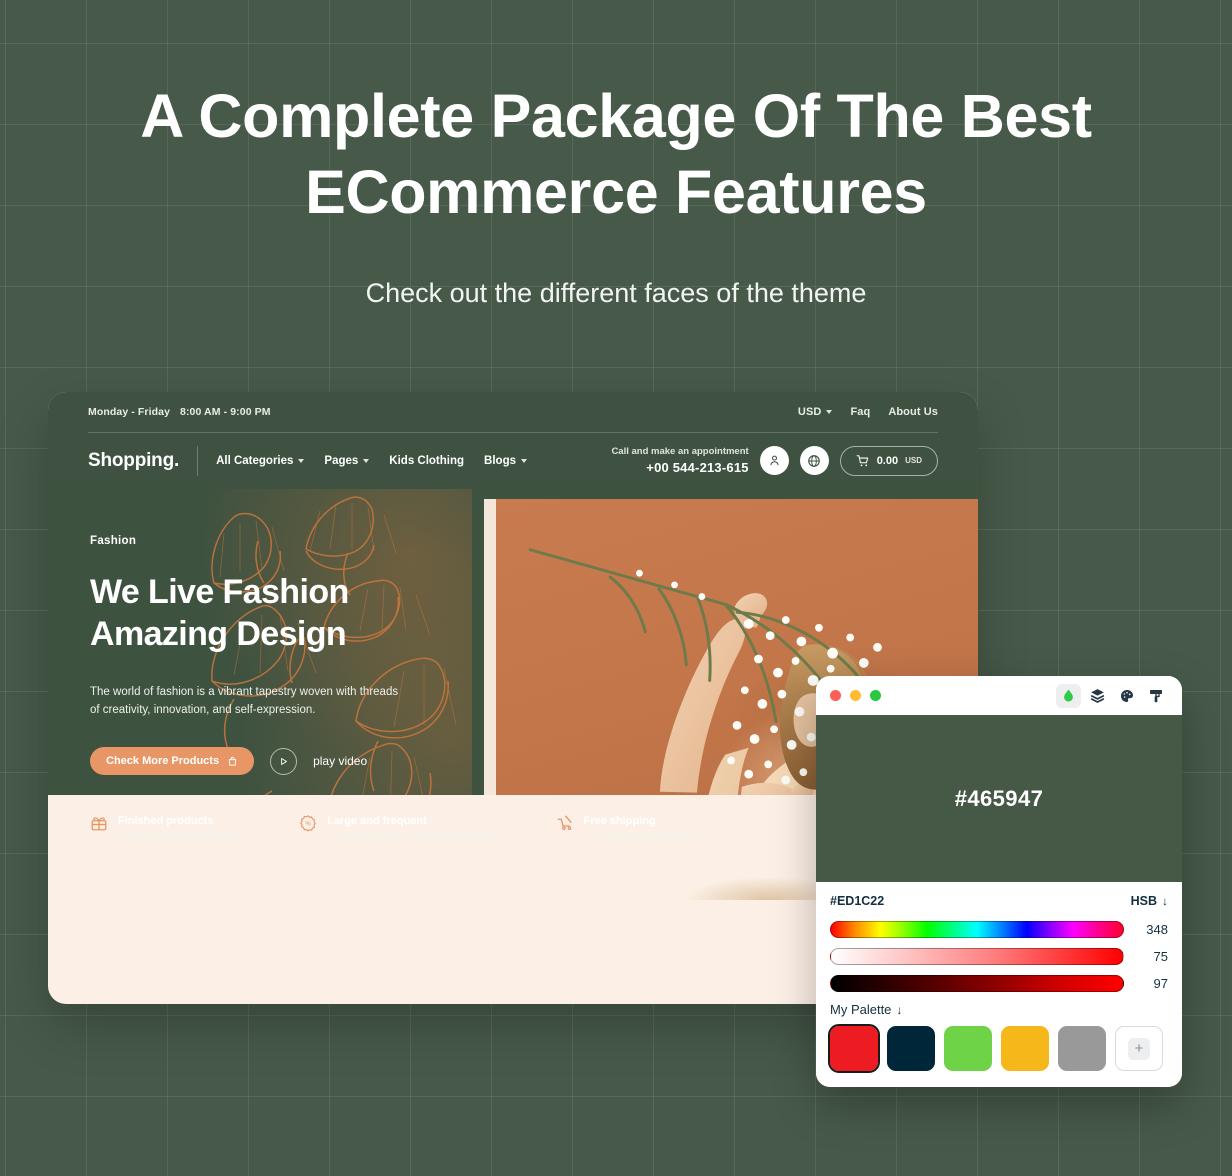 The image size is (1232, 1176). I want to click on hue-slider-row: 348, so click(999, 929).